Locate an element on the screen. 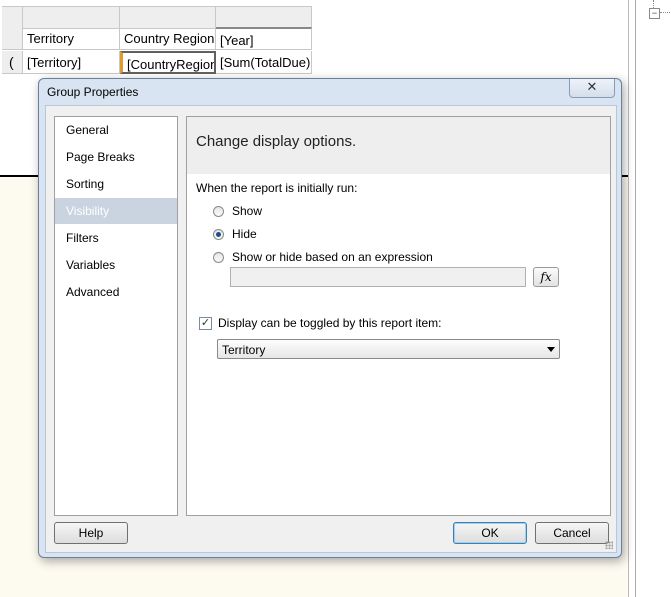 The height and width of the screenshot is (597, 671). expression-input is located at coordinates (378, 277).